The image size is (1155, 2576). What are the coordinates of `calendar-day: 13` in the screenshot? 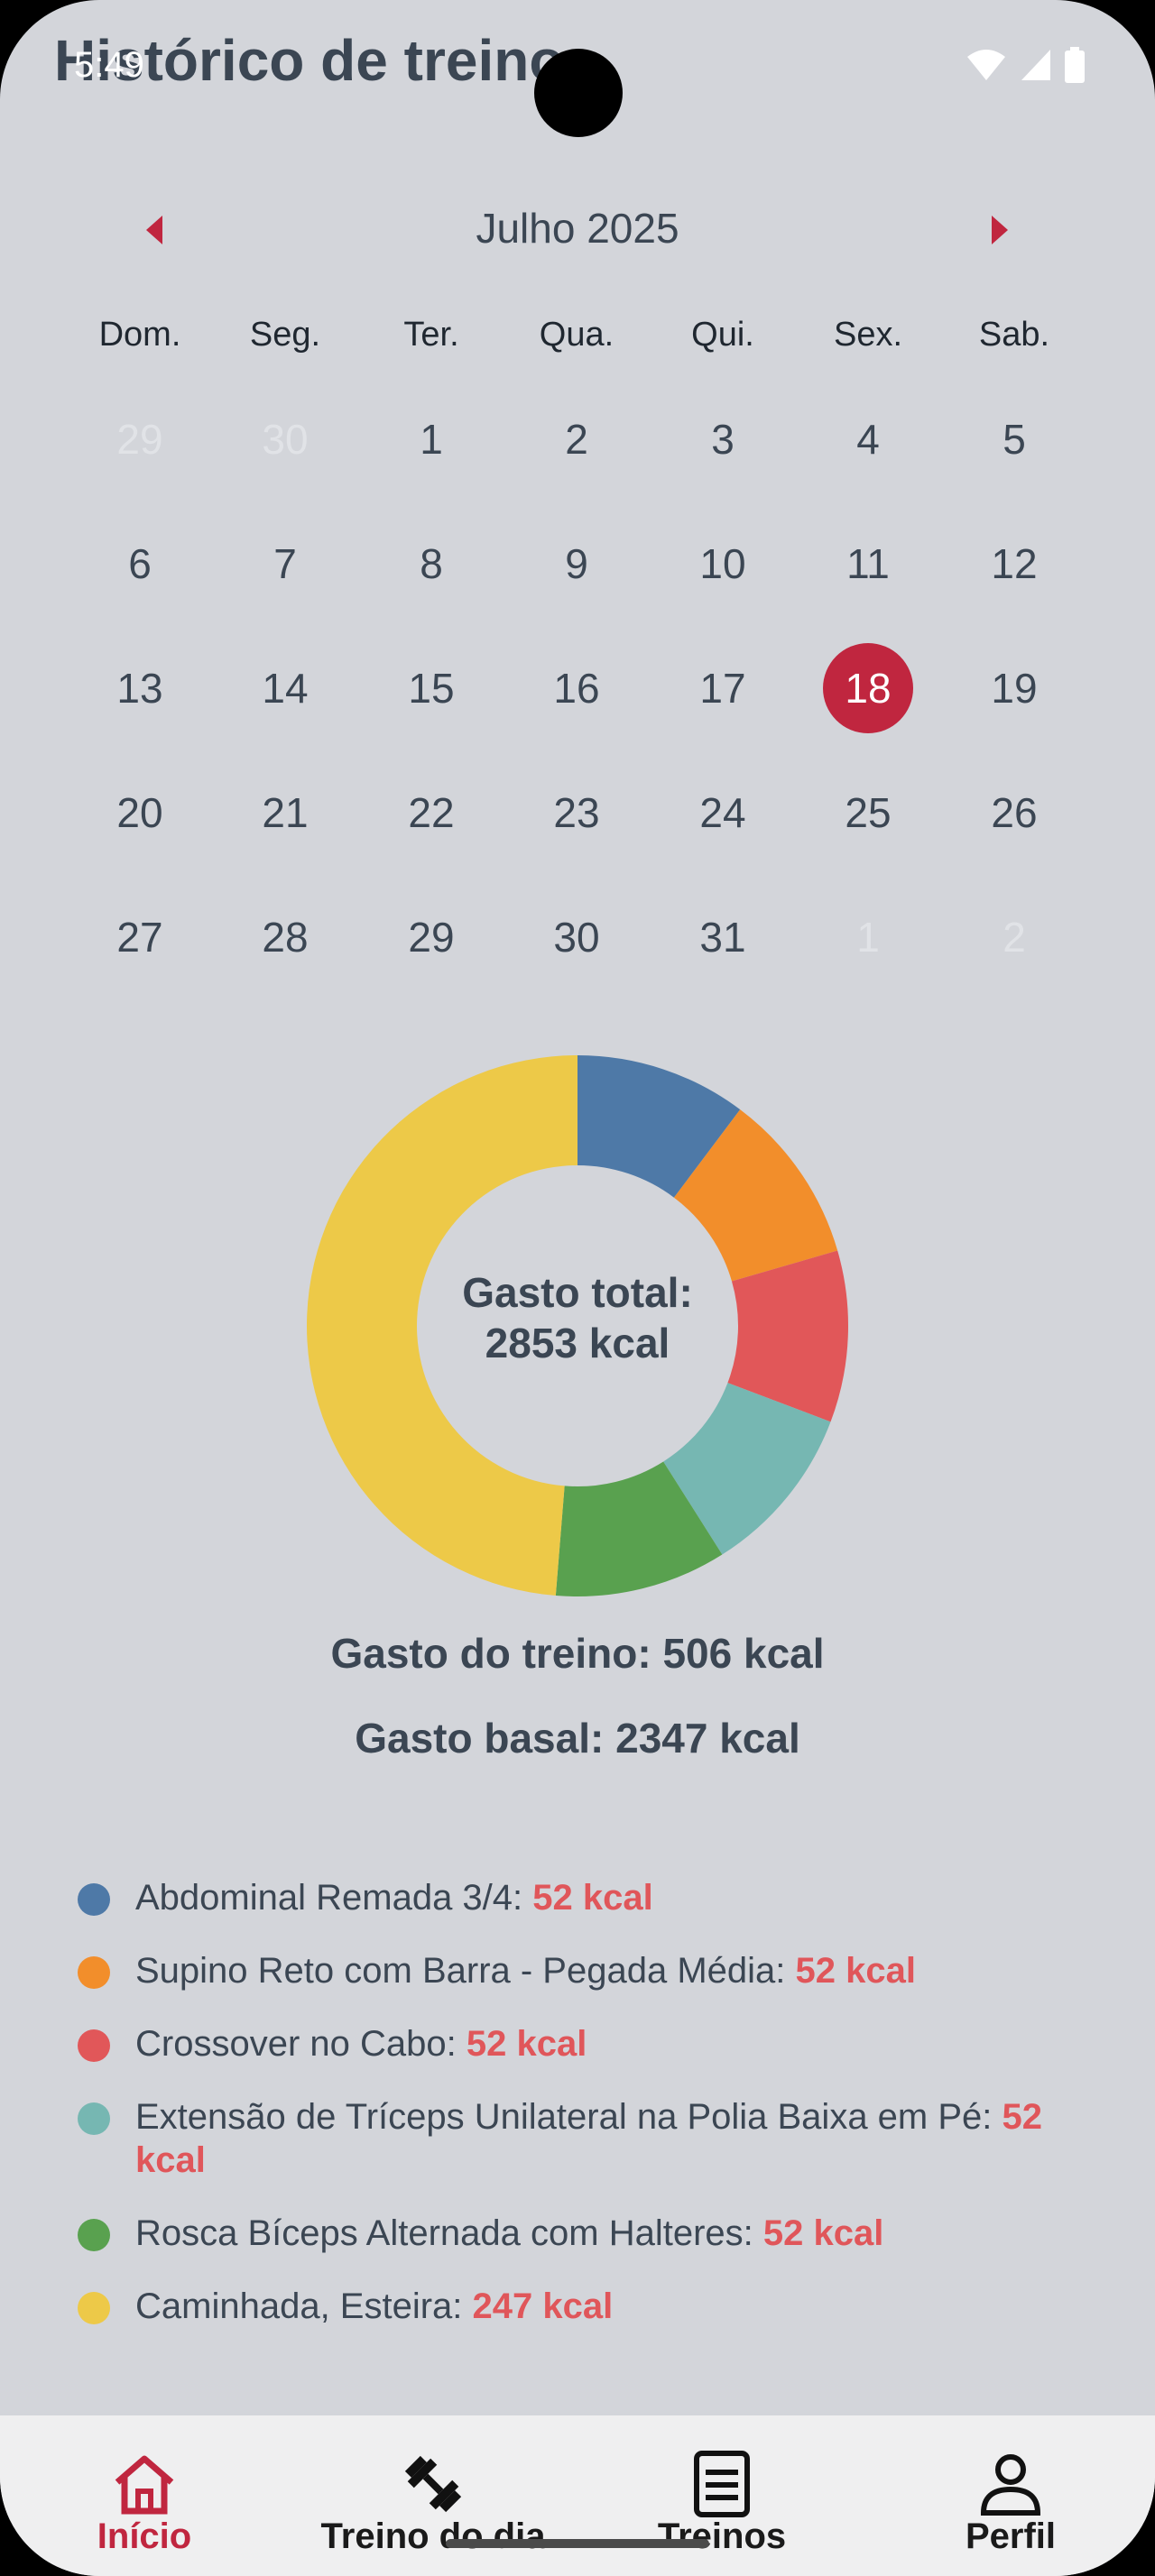 It's located at (140, 688).